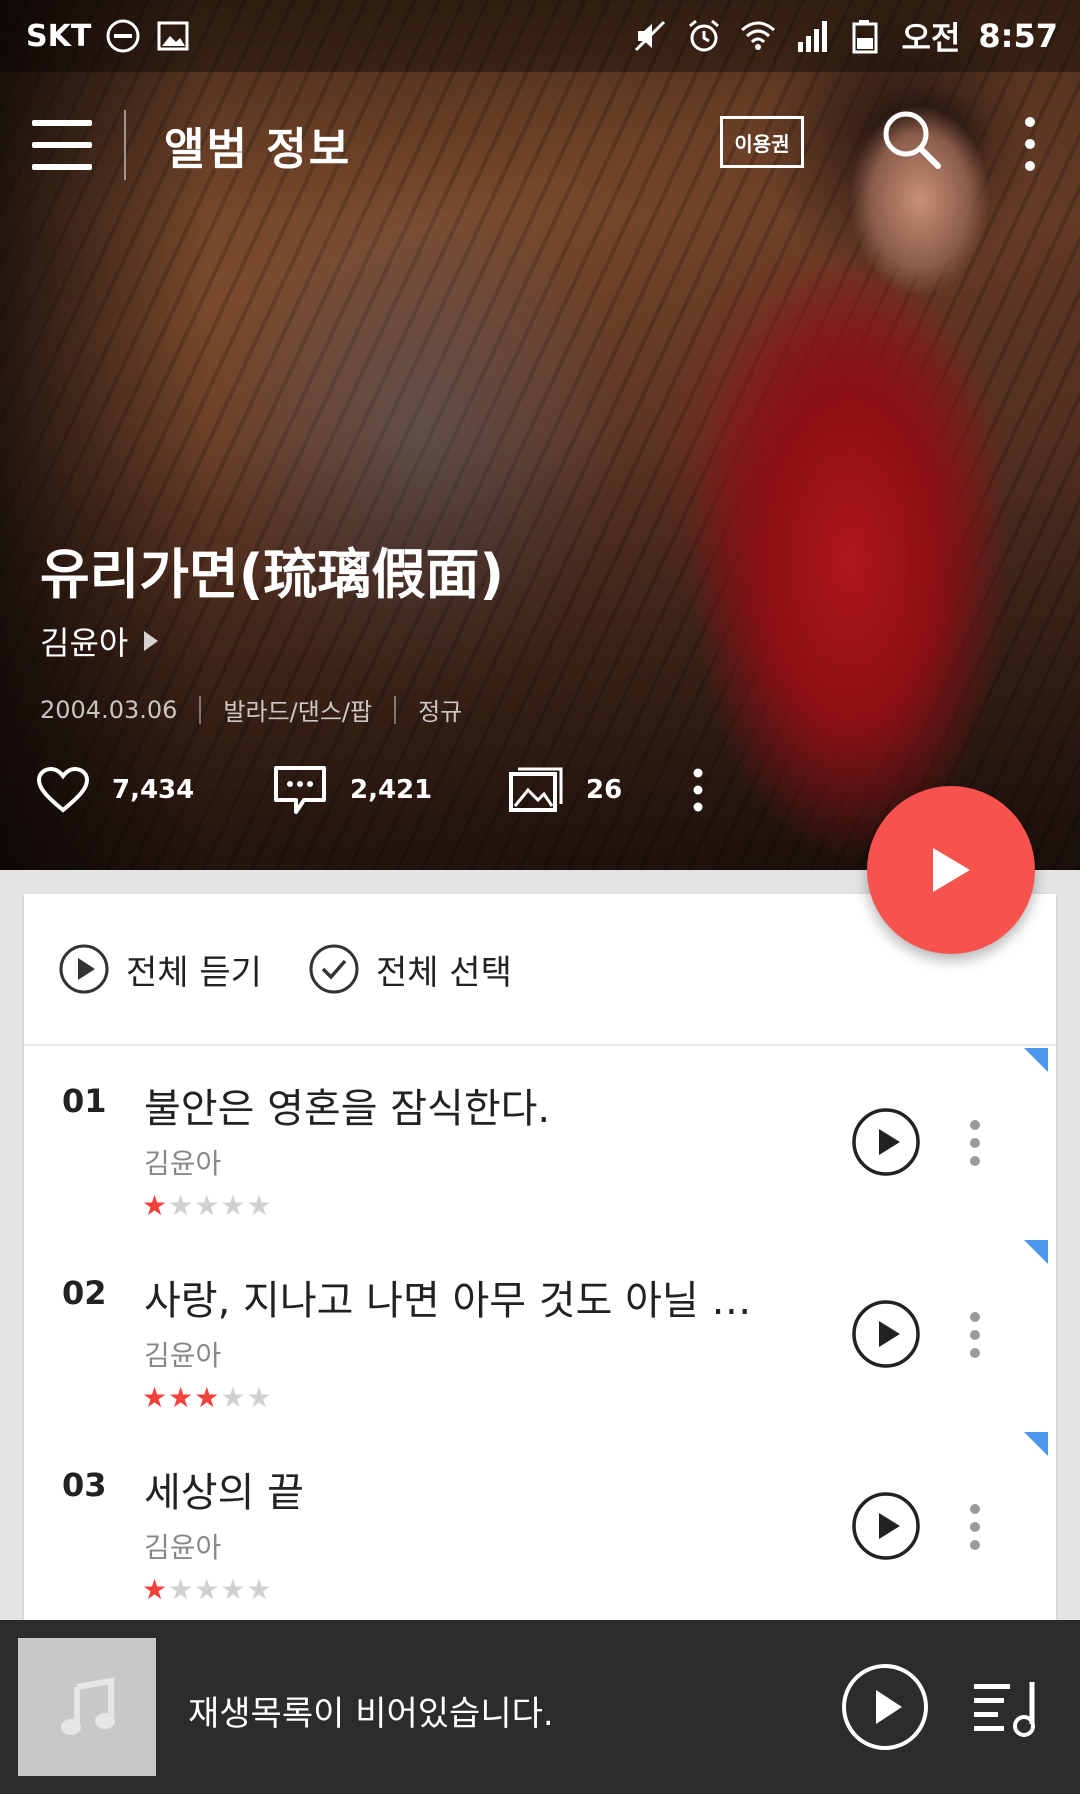 The width and height of the screenshot is (1080, 1794). Describe the element at coordinates (173, 36) in the screenshot. I see `gallery-notification-icon` at that location.